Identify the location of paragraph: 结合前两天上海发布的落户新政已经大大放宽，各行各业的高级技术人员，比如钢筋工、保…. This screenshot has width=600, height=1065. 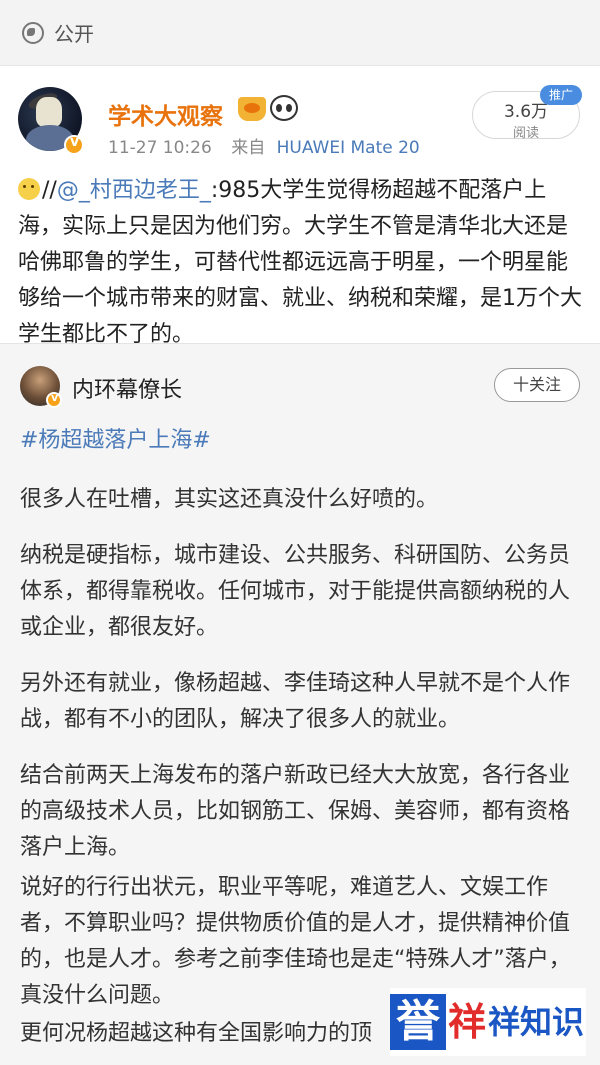
(295, 811).